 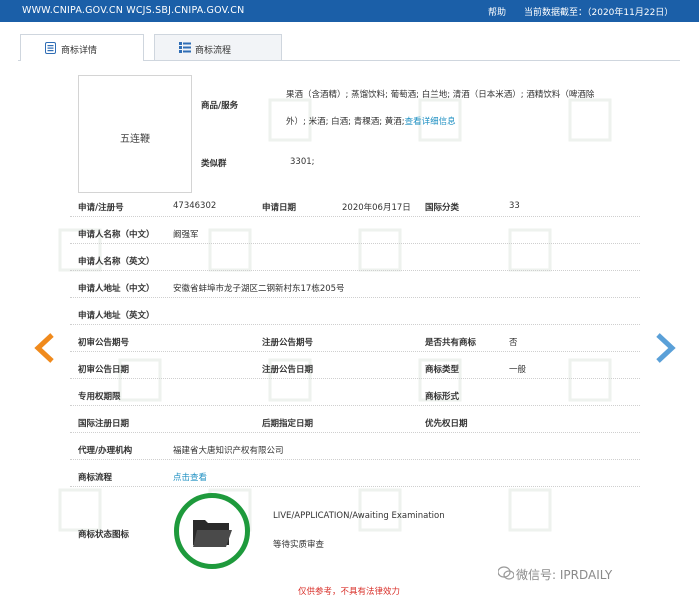 I want to click on trademark-image-text: 五连鞭, so click(x=135, y=139).